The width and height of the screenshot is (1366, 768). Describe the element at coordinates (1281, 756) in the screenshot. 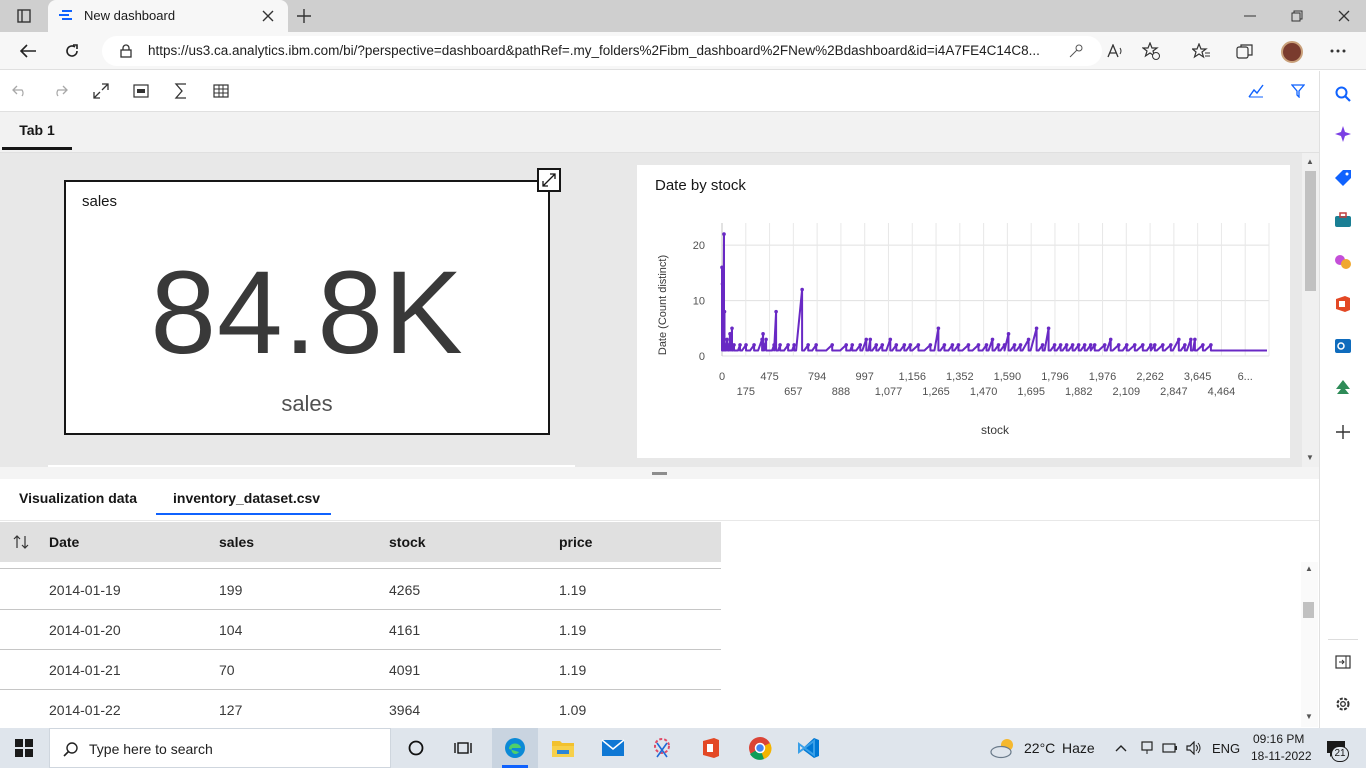

I see `clock-date: 18-11-2022` at that location.